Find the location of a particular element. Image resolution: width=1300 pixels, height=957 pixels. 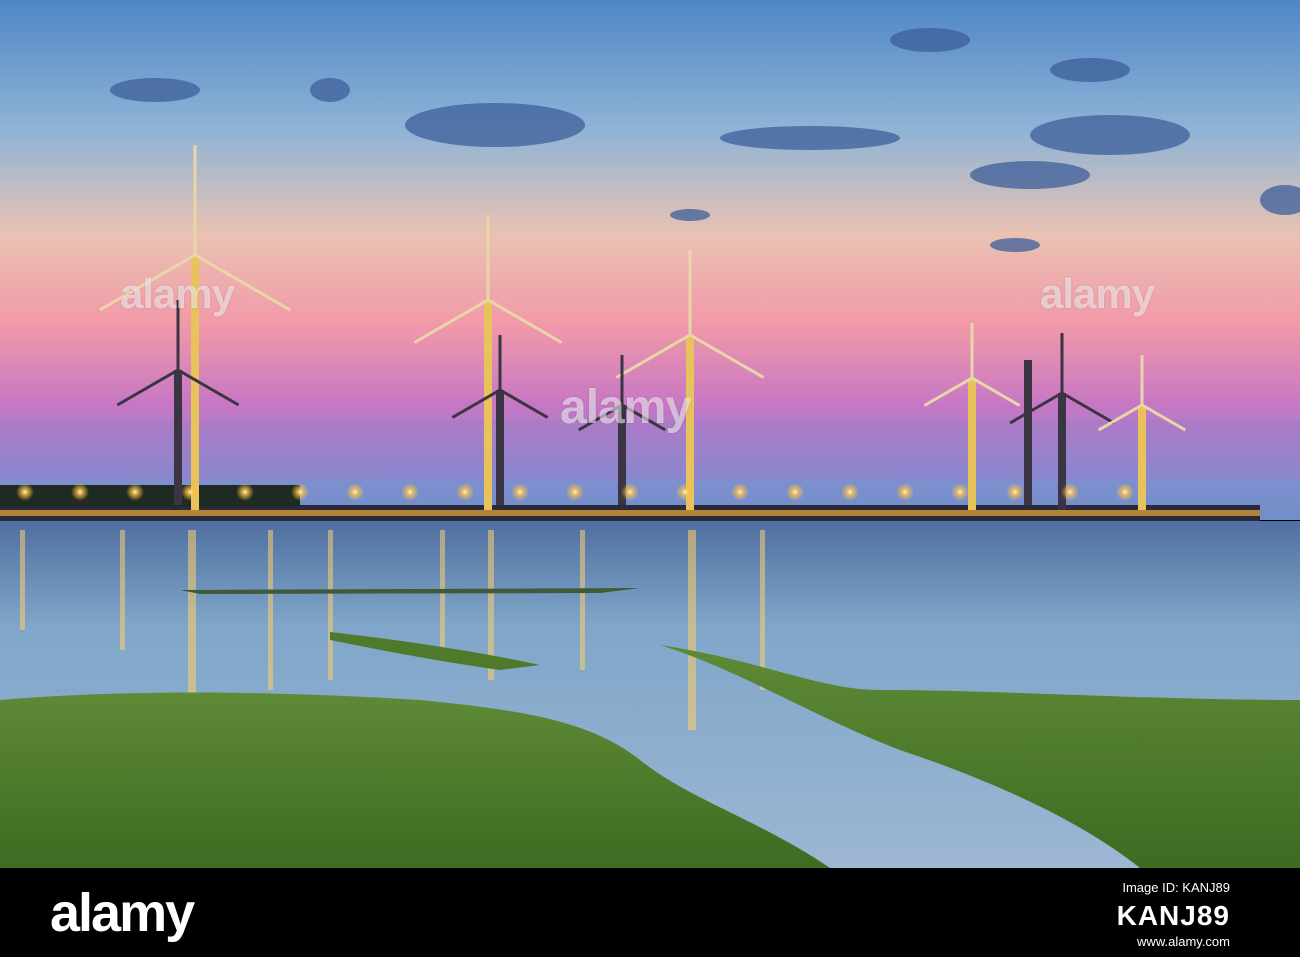

site-url: www.alamy.com is located at coordinates (1183, 941).